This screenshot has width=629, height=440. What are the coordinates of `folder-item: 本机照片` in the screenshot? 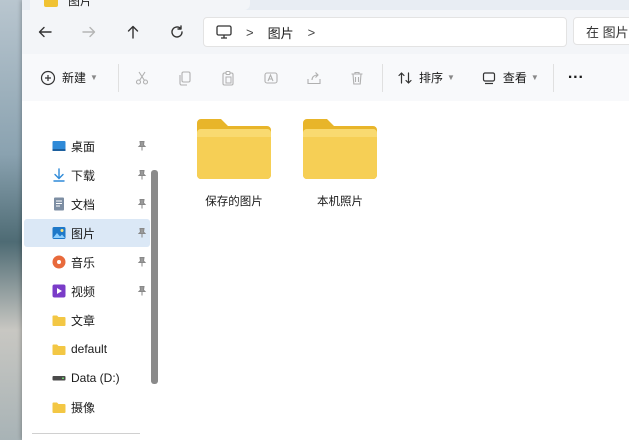 It's located at (340, 156).